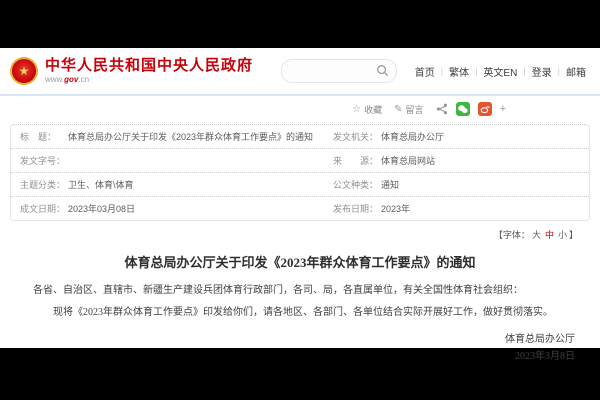 This screenshot has height=400, width=600. I want to click on meta-value-issuing-org: 体育总局办公厅, so click(413, 137).